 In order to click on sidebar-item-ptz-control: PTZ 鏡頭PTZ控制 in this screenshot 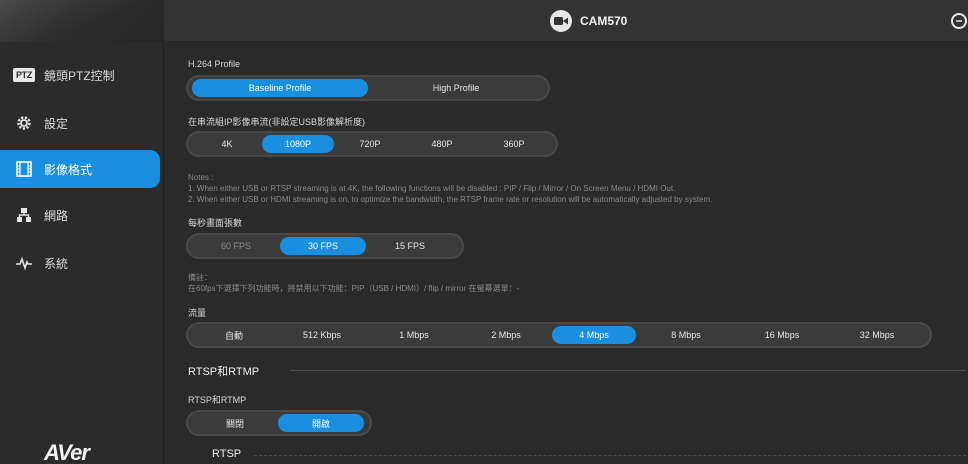, I will do `click(80, 75)`.